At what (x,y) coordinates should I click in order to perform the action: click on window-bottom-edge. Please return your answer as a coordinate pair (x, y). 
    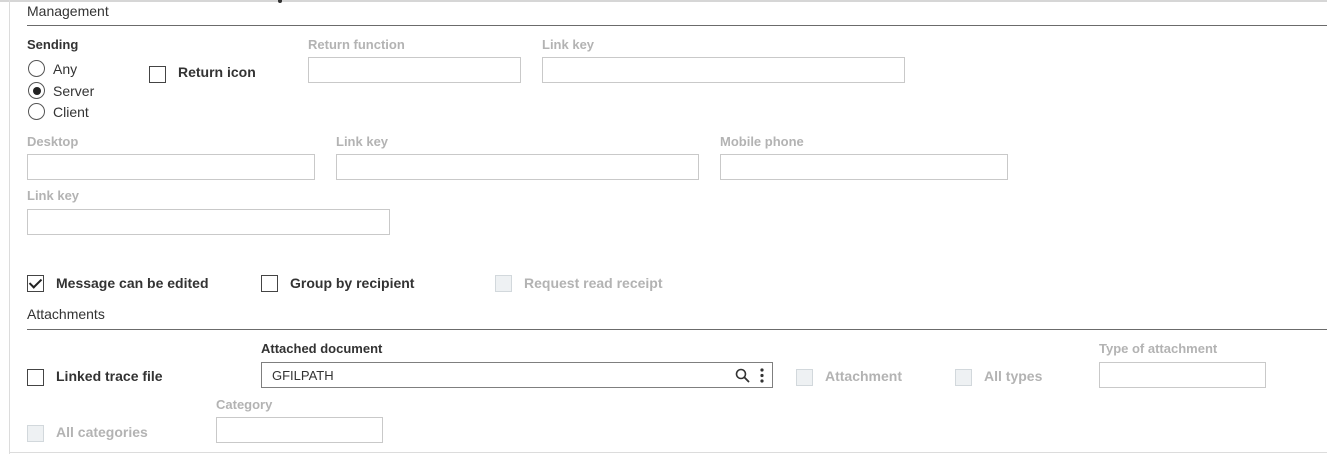
    Looking at the image, I should click on (668, 452).